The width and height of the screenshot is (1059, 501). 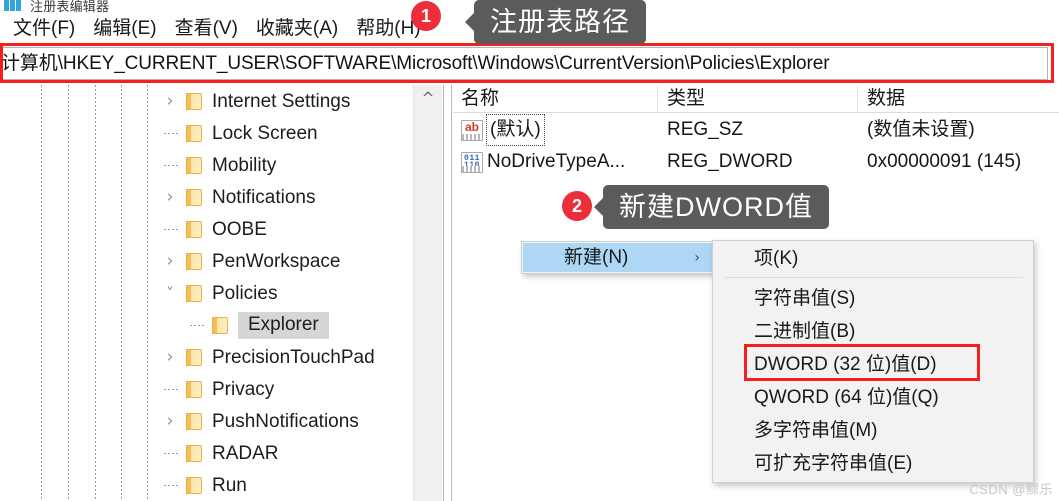 What do you see at coordinates (756, 99) in the screenshot?
I see `list-header: 名称 类型 数据` at bounding box center [756, 99].